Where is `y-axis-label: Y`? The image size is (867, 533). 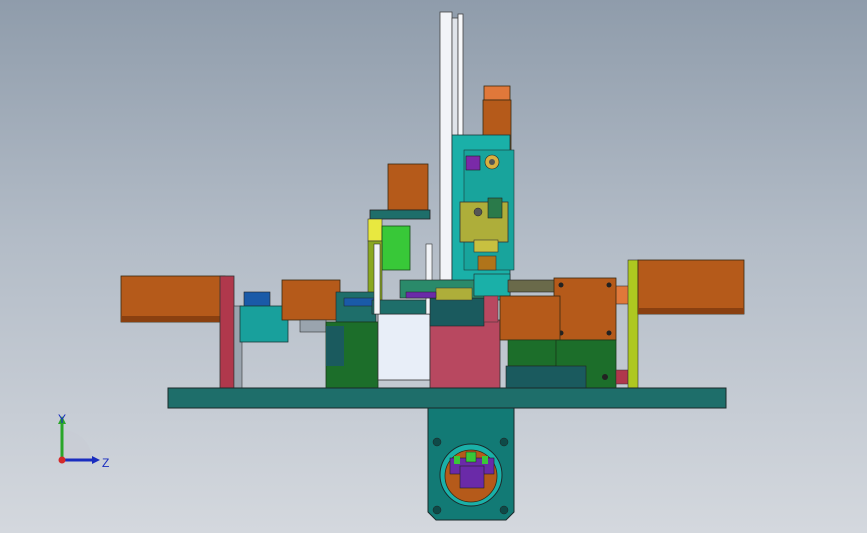
y-axis-label: Y is located at coordinates (62, 419).